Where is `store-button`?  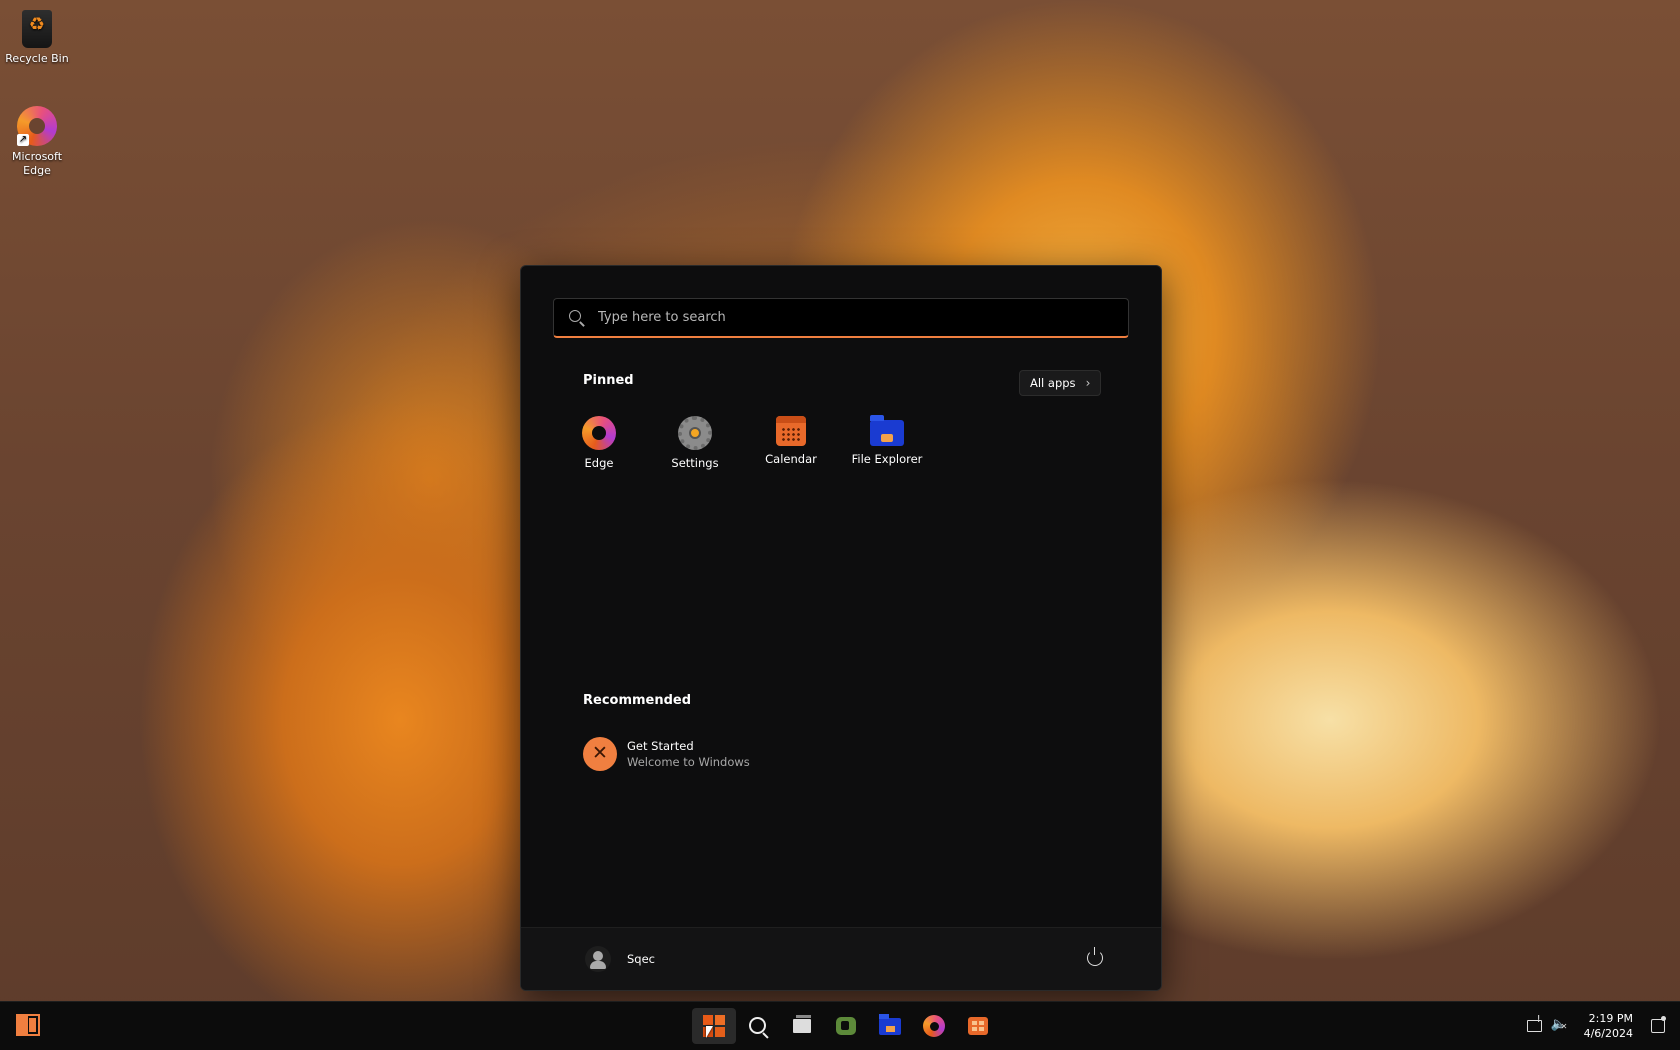
store-button is located at coordinates (978, 1026).